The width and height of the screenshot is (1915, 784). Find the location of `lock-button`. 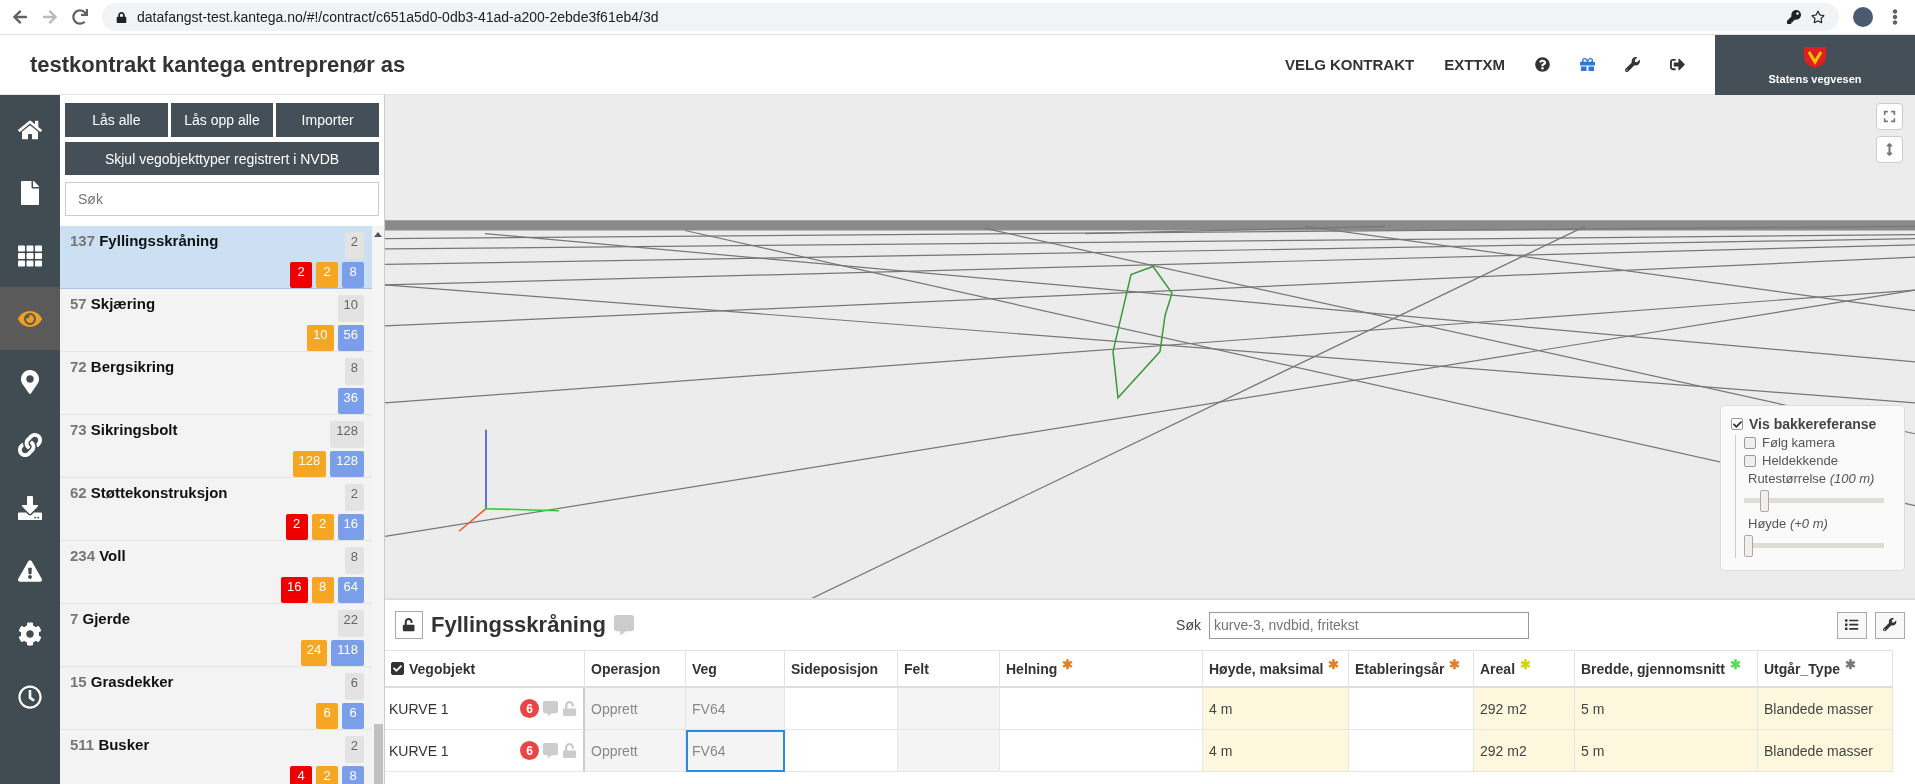

lock-button is located at coordinates (409, 625).